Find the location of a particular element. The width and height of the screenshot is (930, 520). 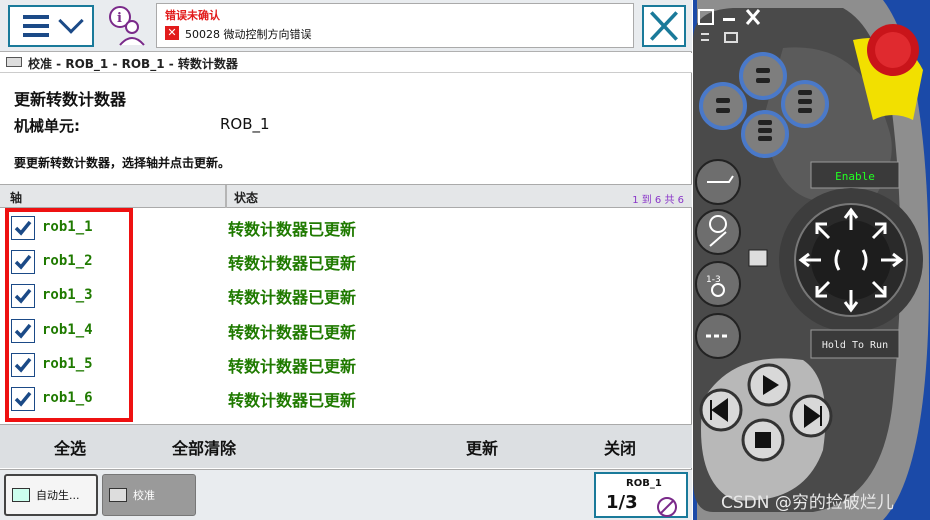

stop-button is located at coordinates (763, 440).